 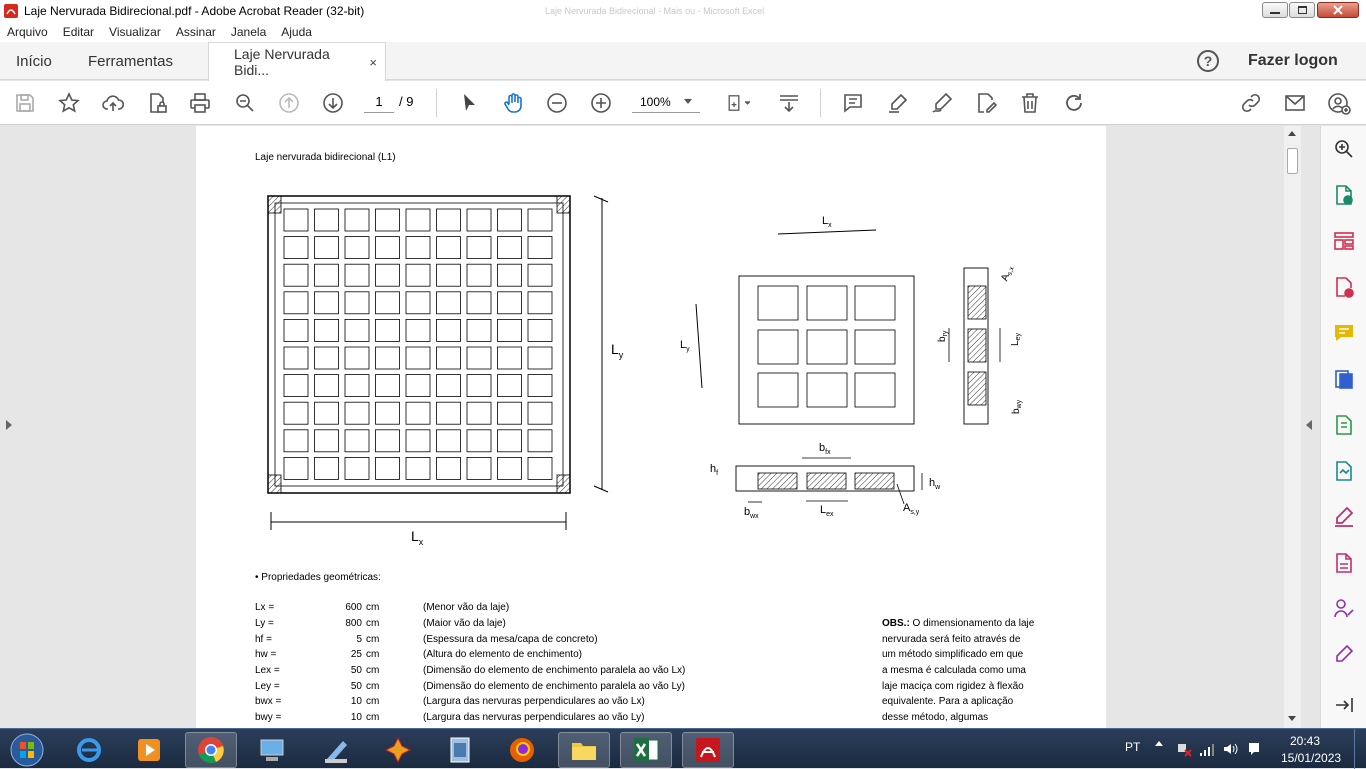 I want to click on show-desktop-button, so click(x=1360, y=749).